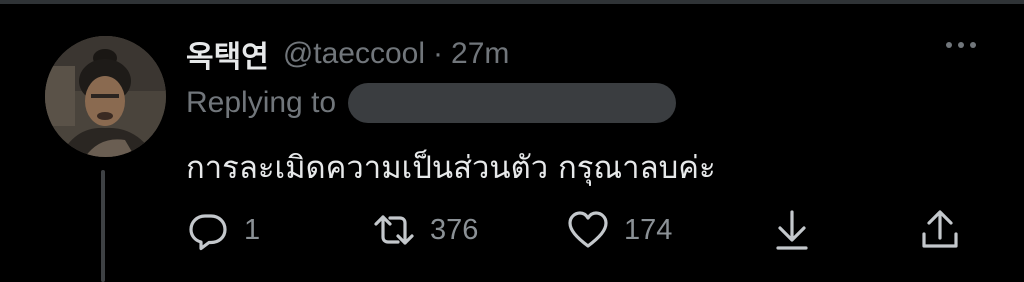  What do you see at coordinates (949, 45) in the screenshot?
I see `more-icon` at bounding box center [949, 45].